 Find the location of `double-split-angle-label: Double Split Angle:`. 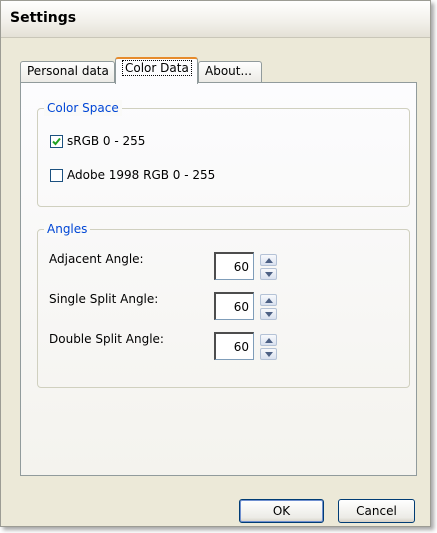

double-split-angle-label: Double Split Angle: is located at coordinates (106, 339).